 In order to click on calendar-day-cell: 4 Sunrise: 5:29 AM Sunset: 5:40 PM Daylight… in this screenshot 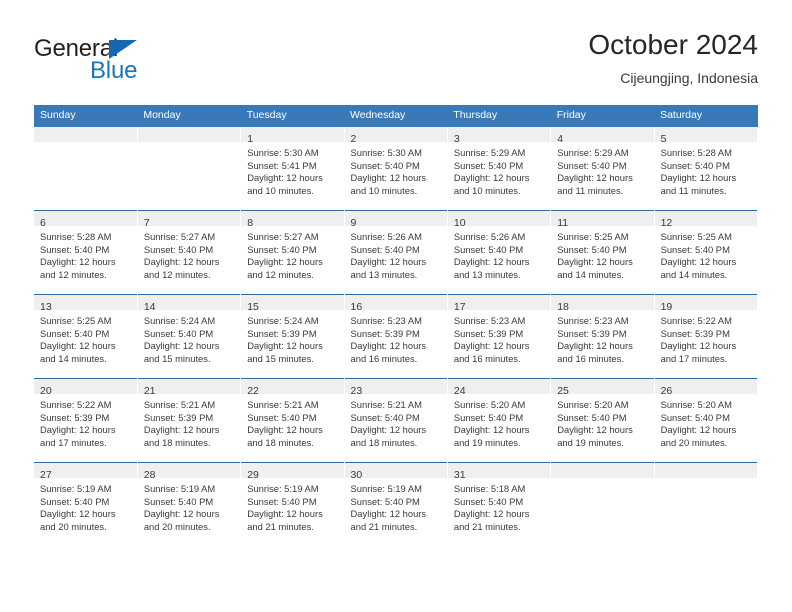, I will do `click(602, 169)`.